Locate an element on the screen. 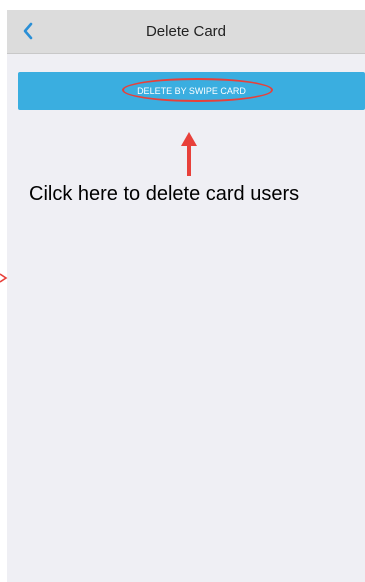  instruction-text: Cilck here to delete card users is located at coordinates (164, 194).